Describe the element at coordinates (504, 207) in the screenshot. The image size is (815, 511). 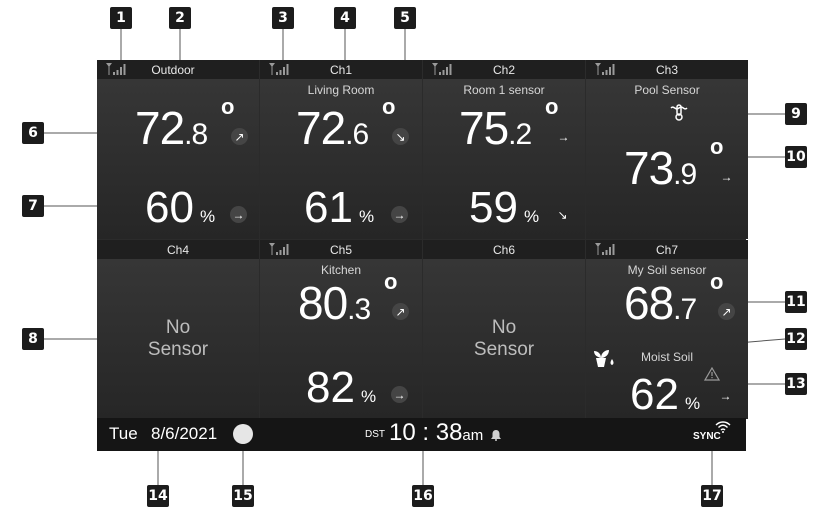
I see `ch2-humidity: 59%` at that location.